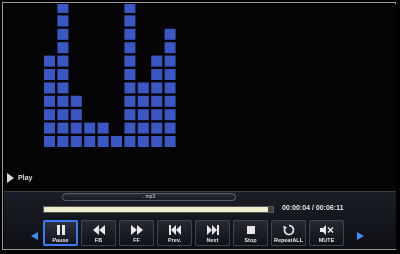 This screenshot has width=400, height=254. I want to click on repeat-button: RepeatALL, so click(288, 233).